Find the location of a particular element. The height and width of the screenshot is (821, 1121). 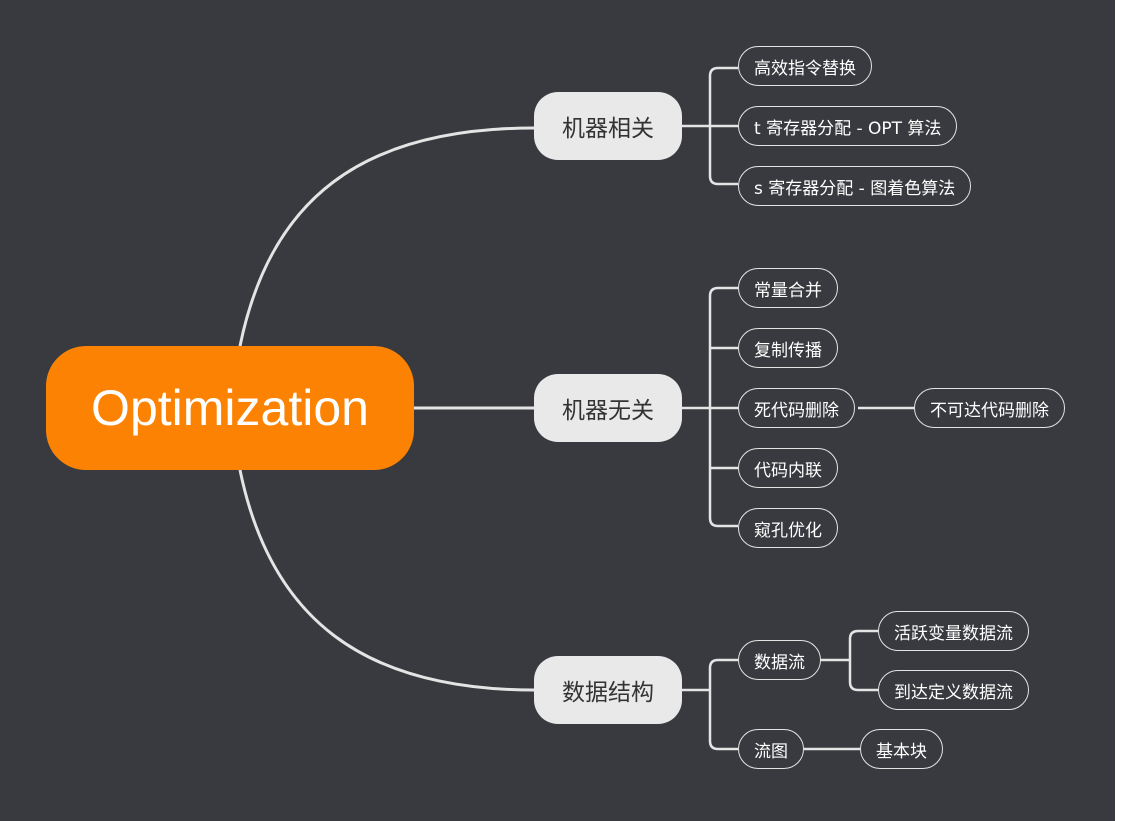

leaf-node-peephole-optimization: 窥孔优化 is located at coordinates (788, 528).